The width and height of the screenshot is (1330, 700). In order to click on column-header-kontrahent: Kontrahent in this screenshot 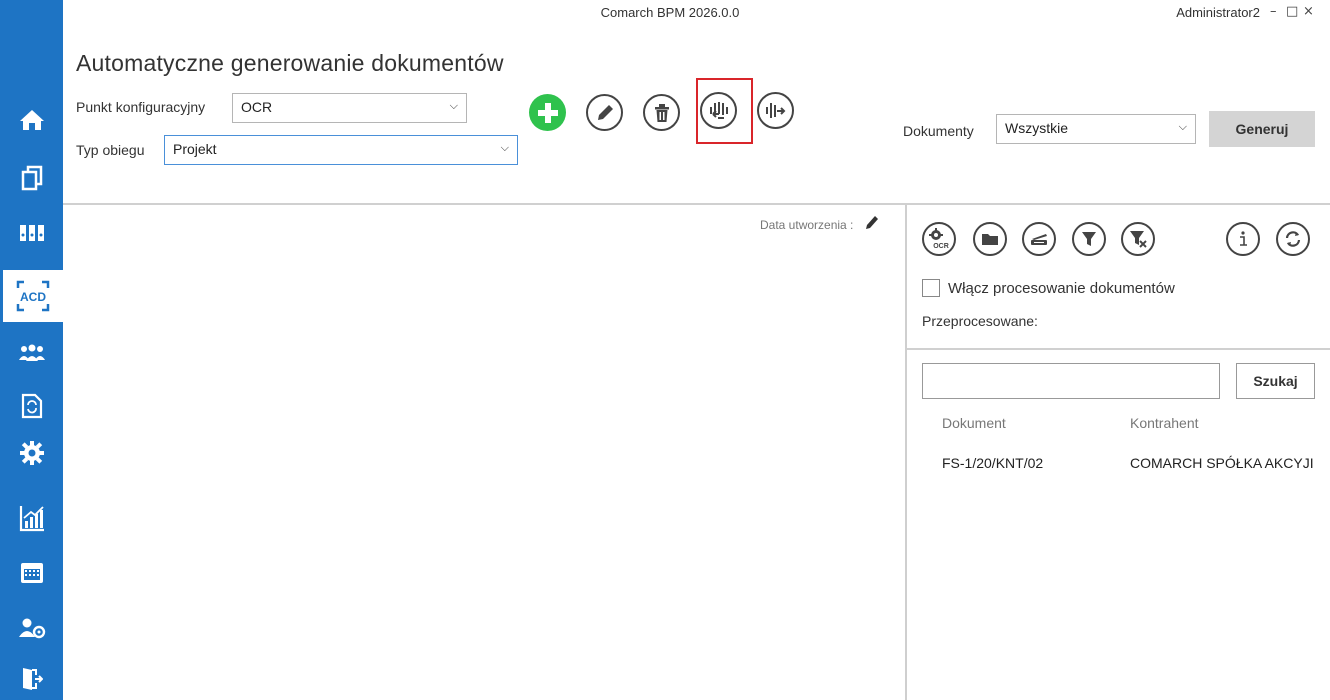, I will do `click(1164, 423)`.